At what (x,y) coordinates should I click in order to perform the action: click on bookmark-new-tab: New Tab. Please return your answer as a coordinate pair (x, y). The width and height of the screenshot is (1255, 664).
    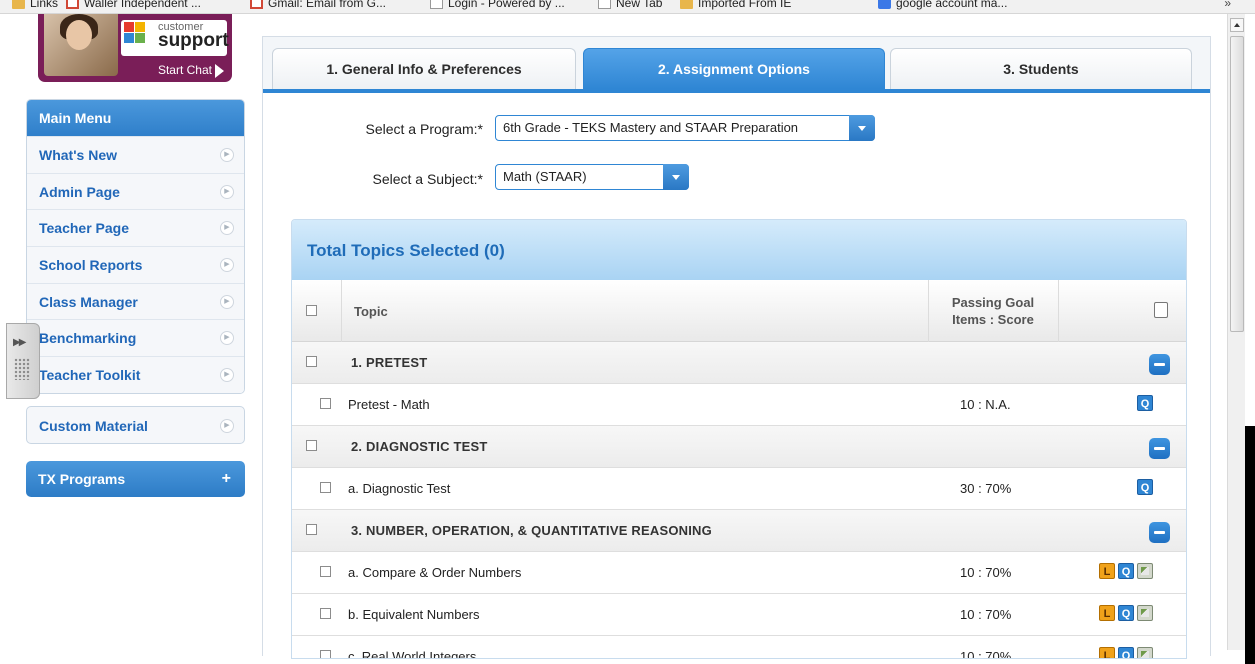
    Looking at the image, I should click on (630, 5).